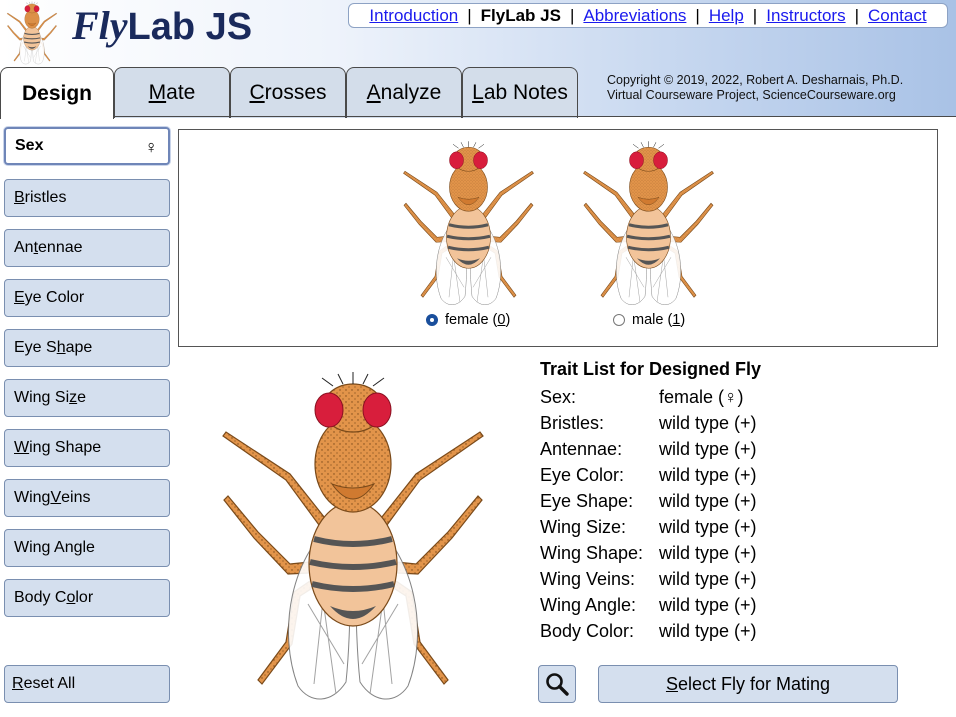 This screenshot has width=956, height=717. Describe the element at coordinates (411, 92) in the screenshot. I see `tab-label: nalyze` at that location.